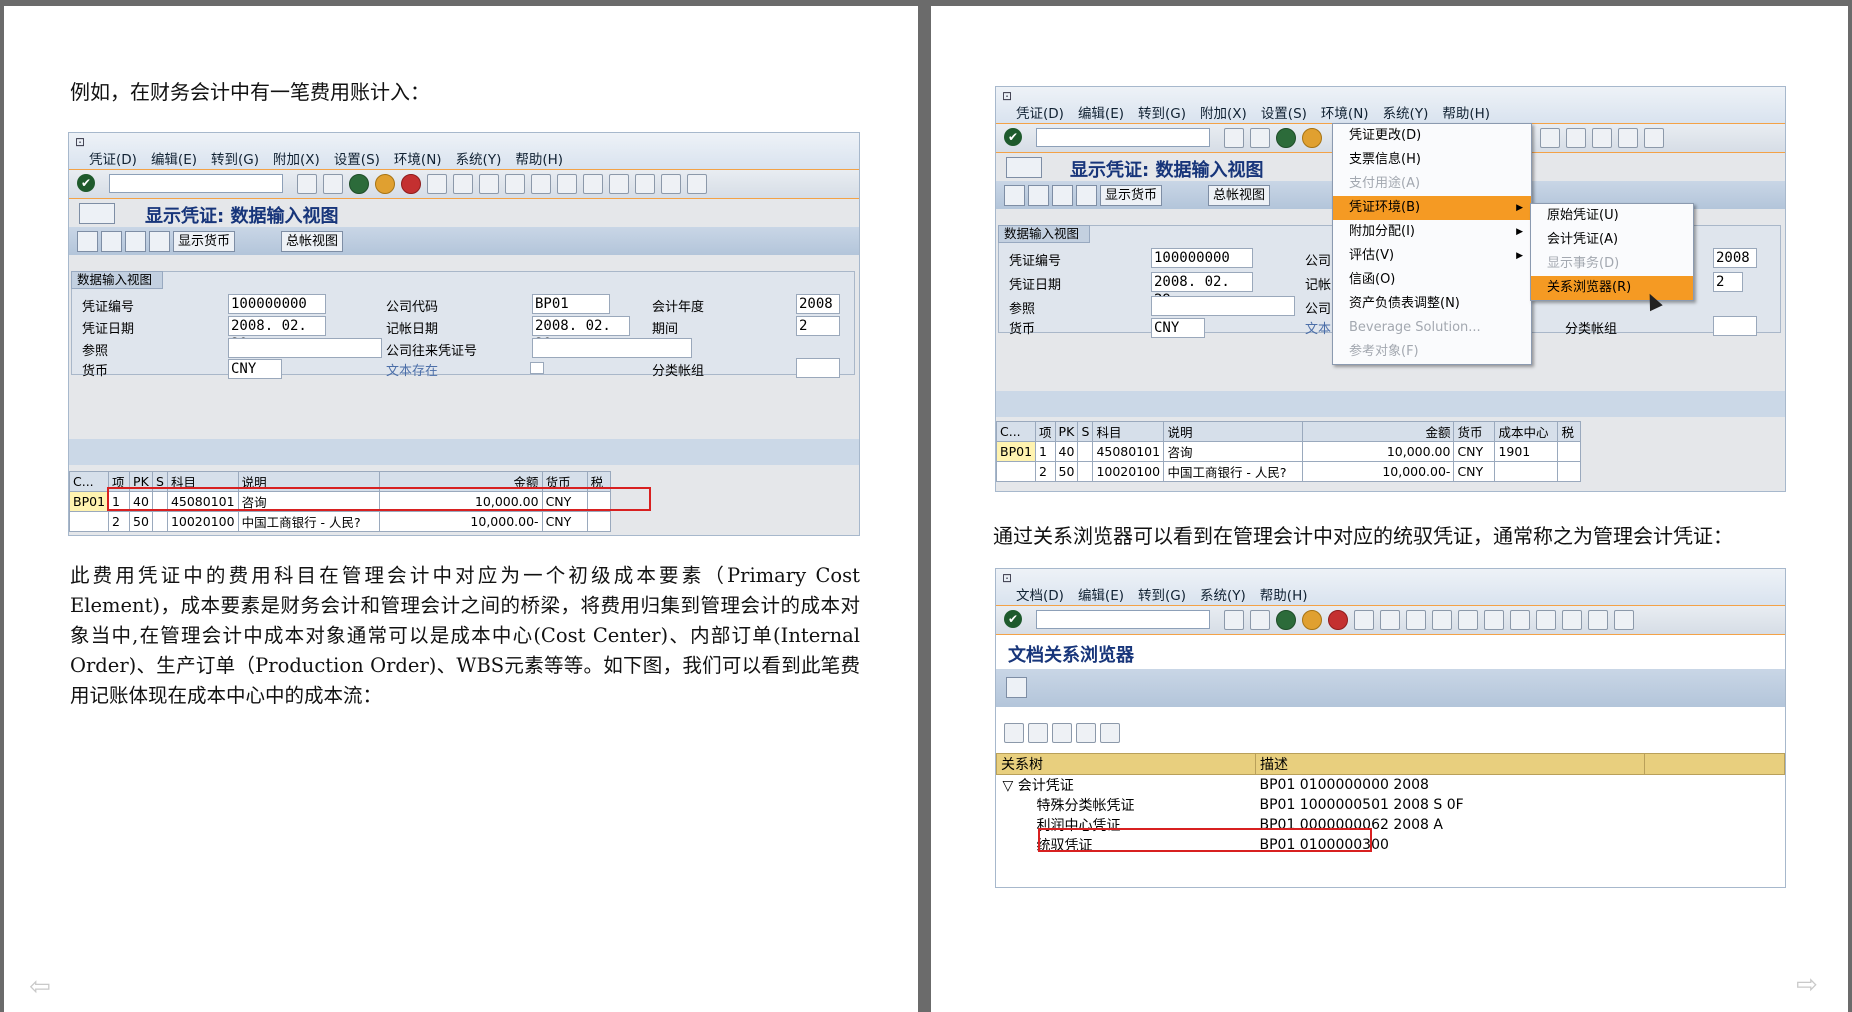  I want to click on menu-option: 支票信息(H), so click(1432, 160).